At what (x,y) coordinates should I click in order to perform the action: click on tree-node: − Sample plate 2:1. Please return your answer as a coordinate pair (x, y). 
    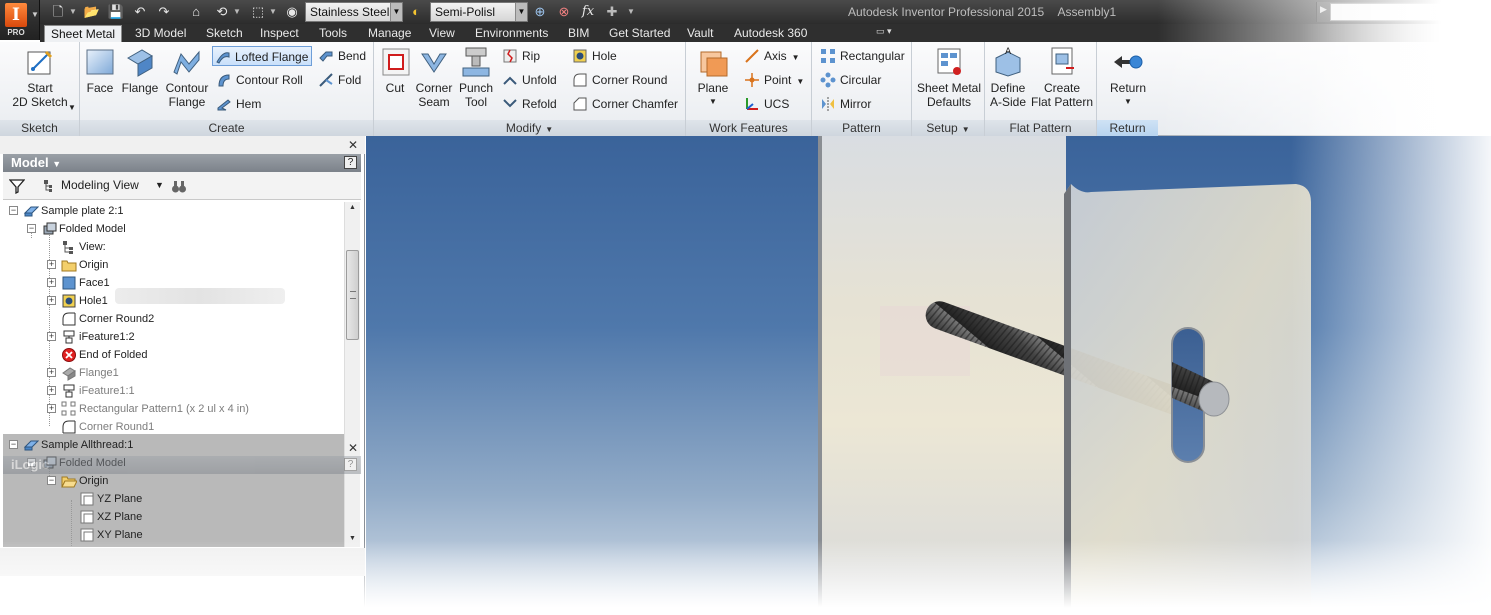
    Looking at the image, I should click on (174, 211).